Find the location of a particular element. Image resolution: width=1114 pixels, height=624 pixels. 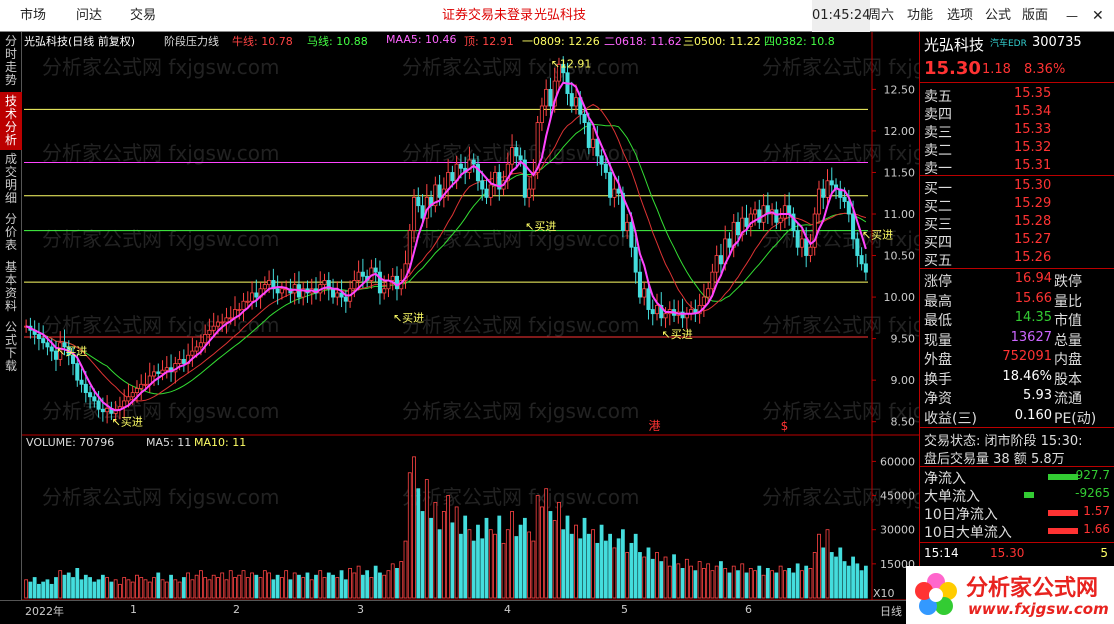

stat-label-right: 跌停 is located at coordinates (1068, 282).